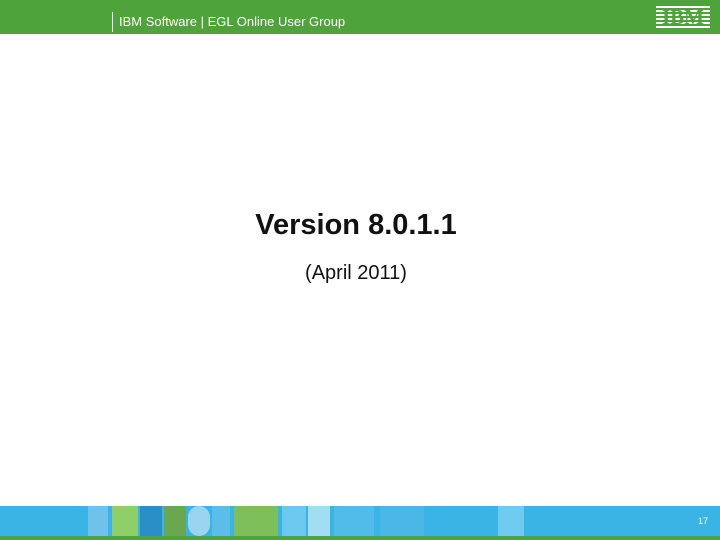 Image resolution: width=720 pixels, height=540 pixels. I want to click on ibm-logo-text: IBM, so click(683, 17).